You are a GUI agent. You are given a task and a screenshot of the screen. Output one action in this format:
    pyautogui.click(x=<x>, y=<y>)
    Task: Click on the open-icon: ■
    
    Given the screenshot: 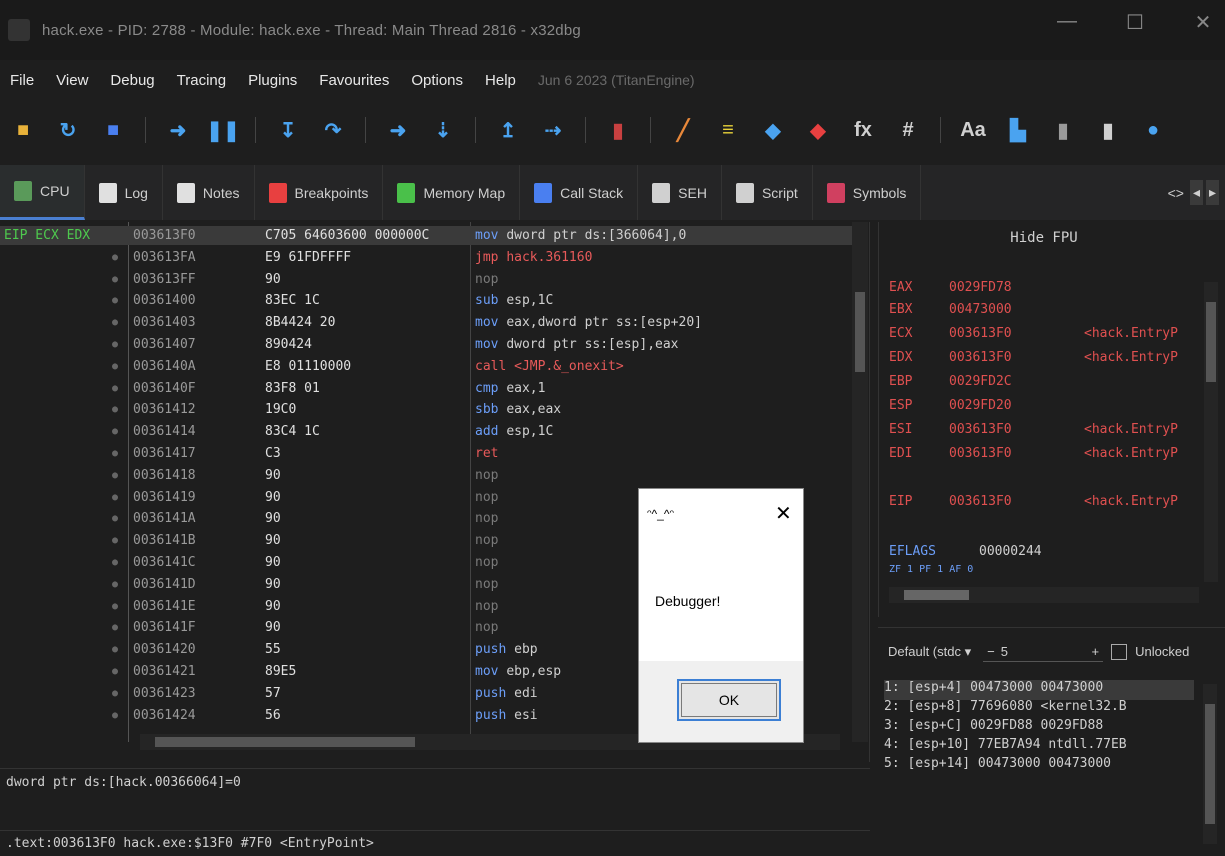 What is the action you would take?
    pyautogui.click(x=23, y=130)
    